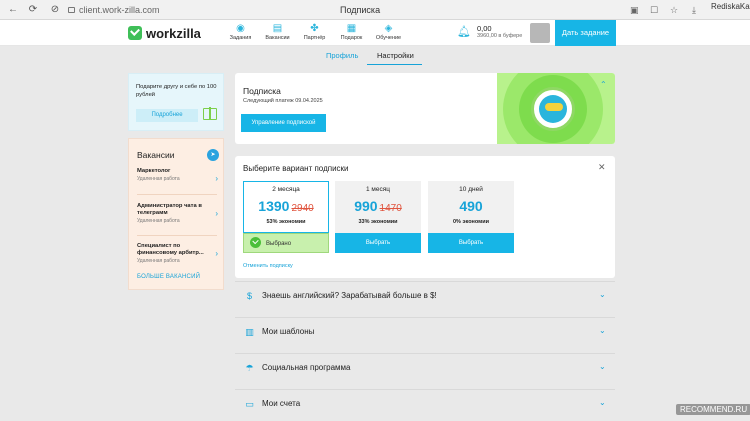  I want to click on plan-discount: 53% экономии, so click(286, 222).